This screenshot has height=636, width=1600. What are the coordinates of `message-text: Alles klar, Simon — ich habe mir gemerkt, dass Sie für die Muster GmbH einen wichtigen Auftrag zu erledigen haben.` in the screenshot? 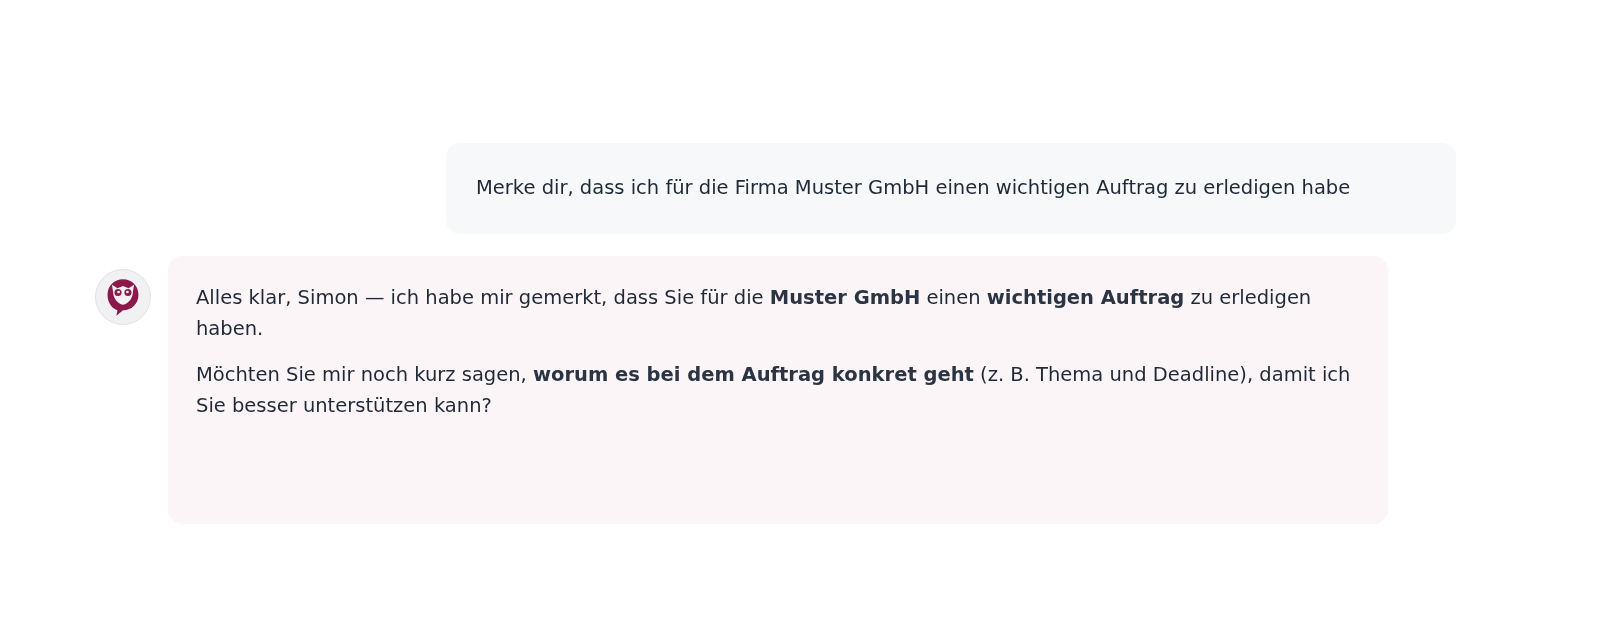 It's located at (754, 314).